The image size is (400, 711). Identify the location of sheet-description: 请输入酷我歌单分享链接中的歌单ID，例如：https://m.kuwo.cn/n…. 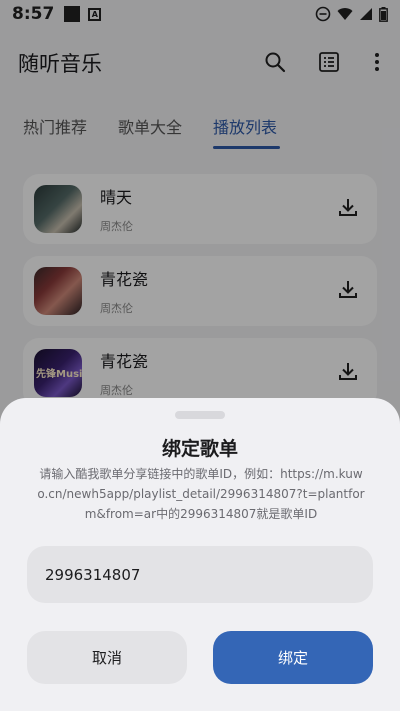
(201, 494).